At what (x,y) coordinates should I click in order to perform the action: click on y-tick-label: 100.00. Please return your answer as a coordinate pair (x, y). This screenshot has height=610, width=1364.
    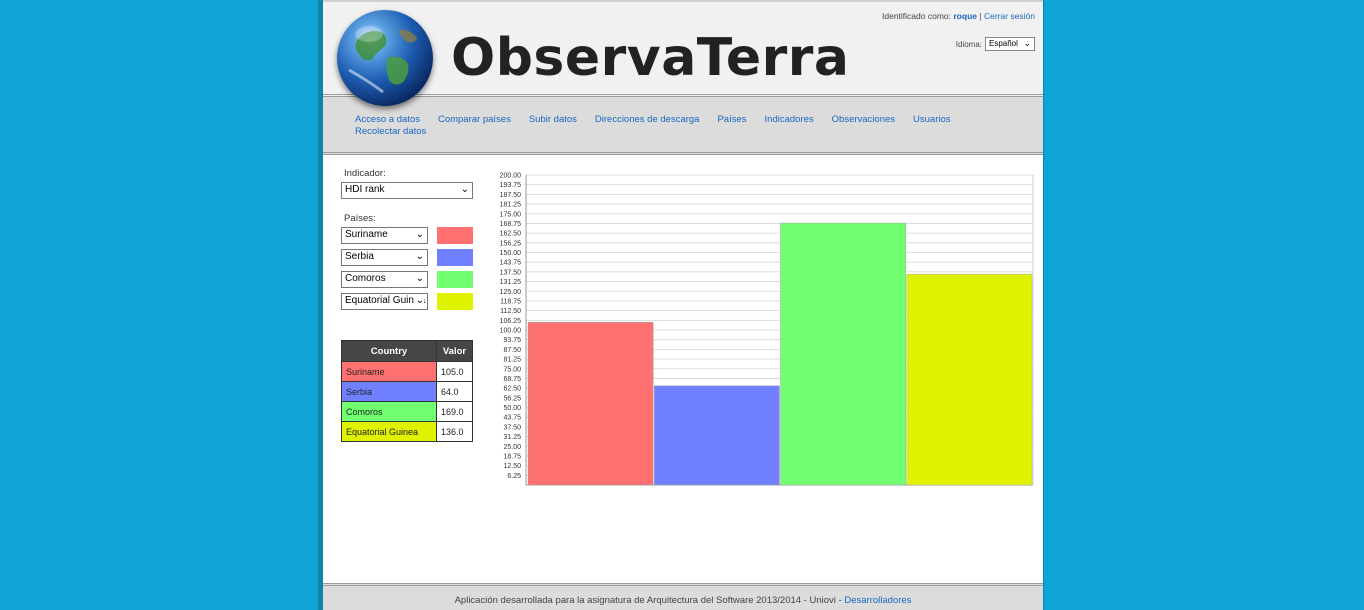
    Looking at the image, I should click on (511, 331).